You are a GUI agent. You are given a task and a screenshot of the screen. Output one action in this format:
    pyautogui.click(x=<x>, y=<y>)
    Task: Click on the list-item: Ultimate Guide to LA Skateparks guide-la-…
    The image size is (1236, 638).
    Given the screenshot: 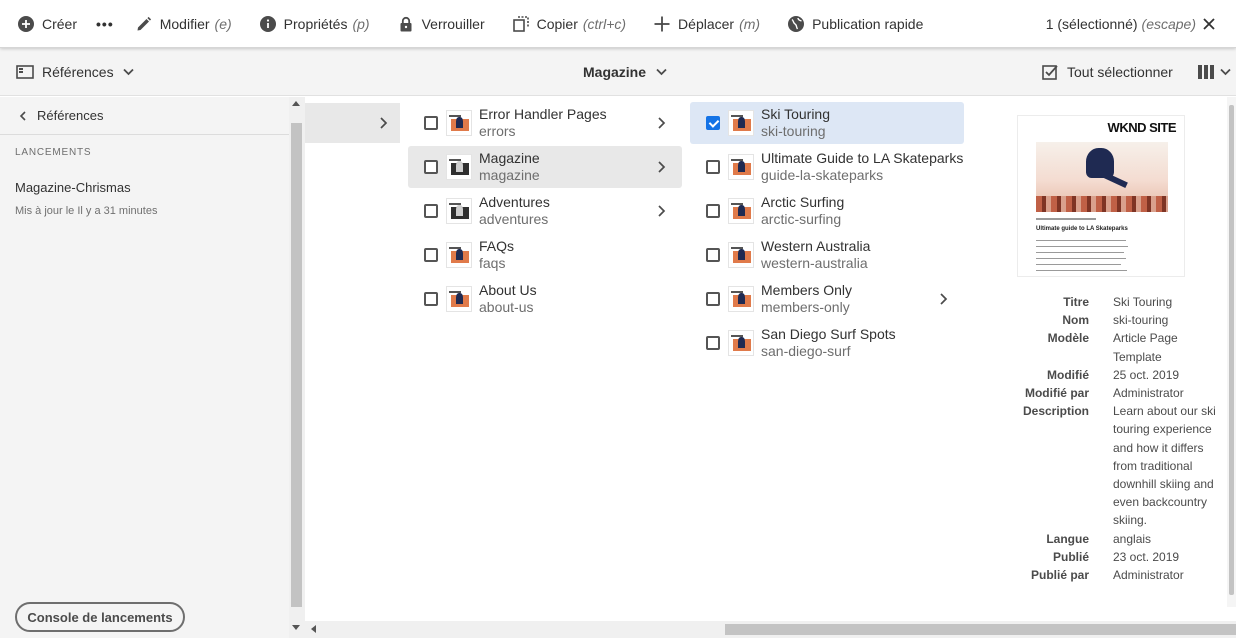 What is the action you would take?
    pyautogui.click(x=827, y=167)
    